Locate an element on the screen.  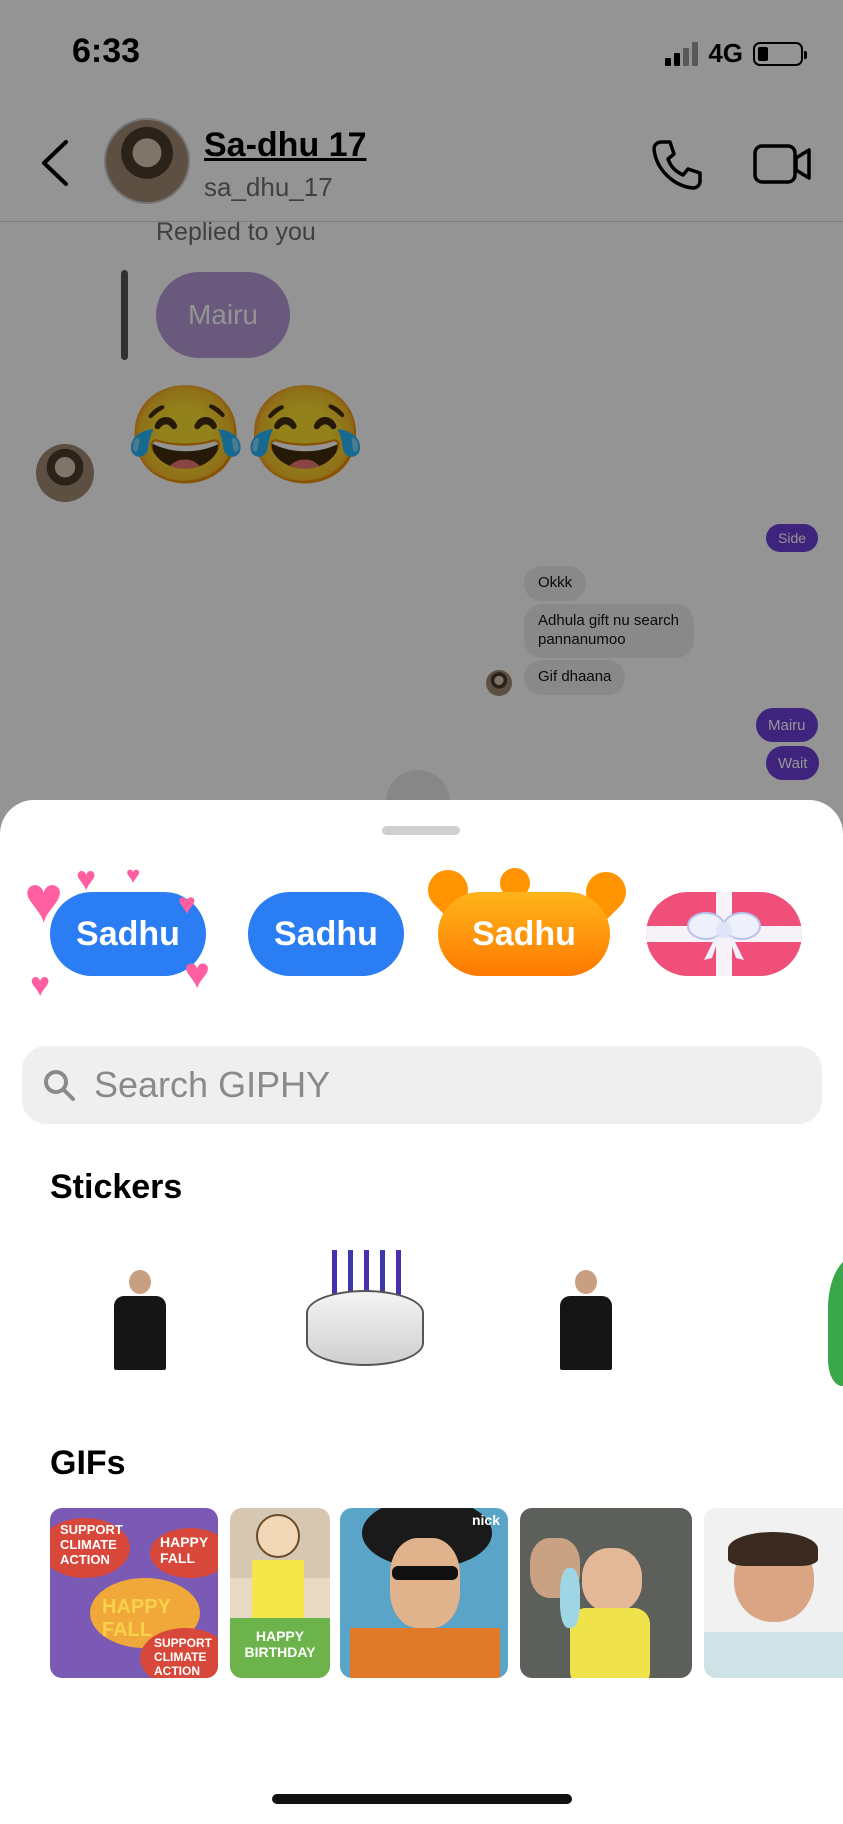
sticker-man-standing is located at coordinates (586, 1320).